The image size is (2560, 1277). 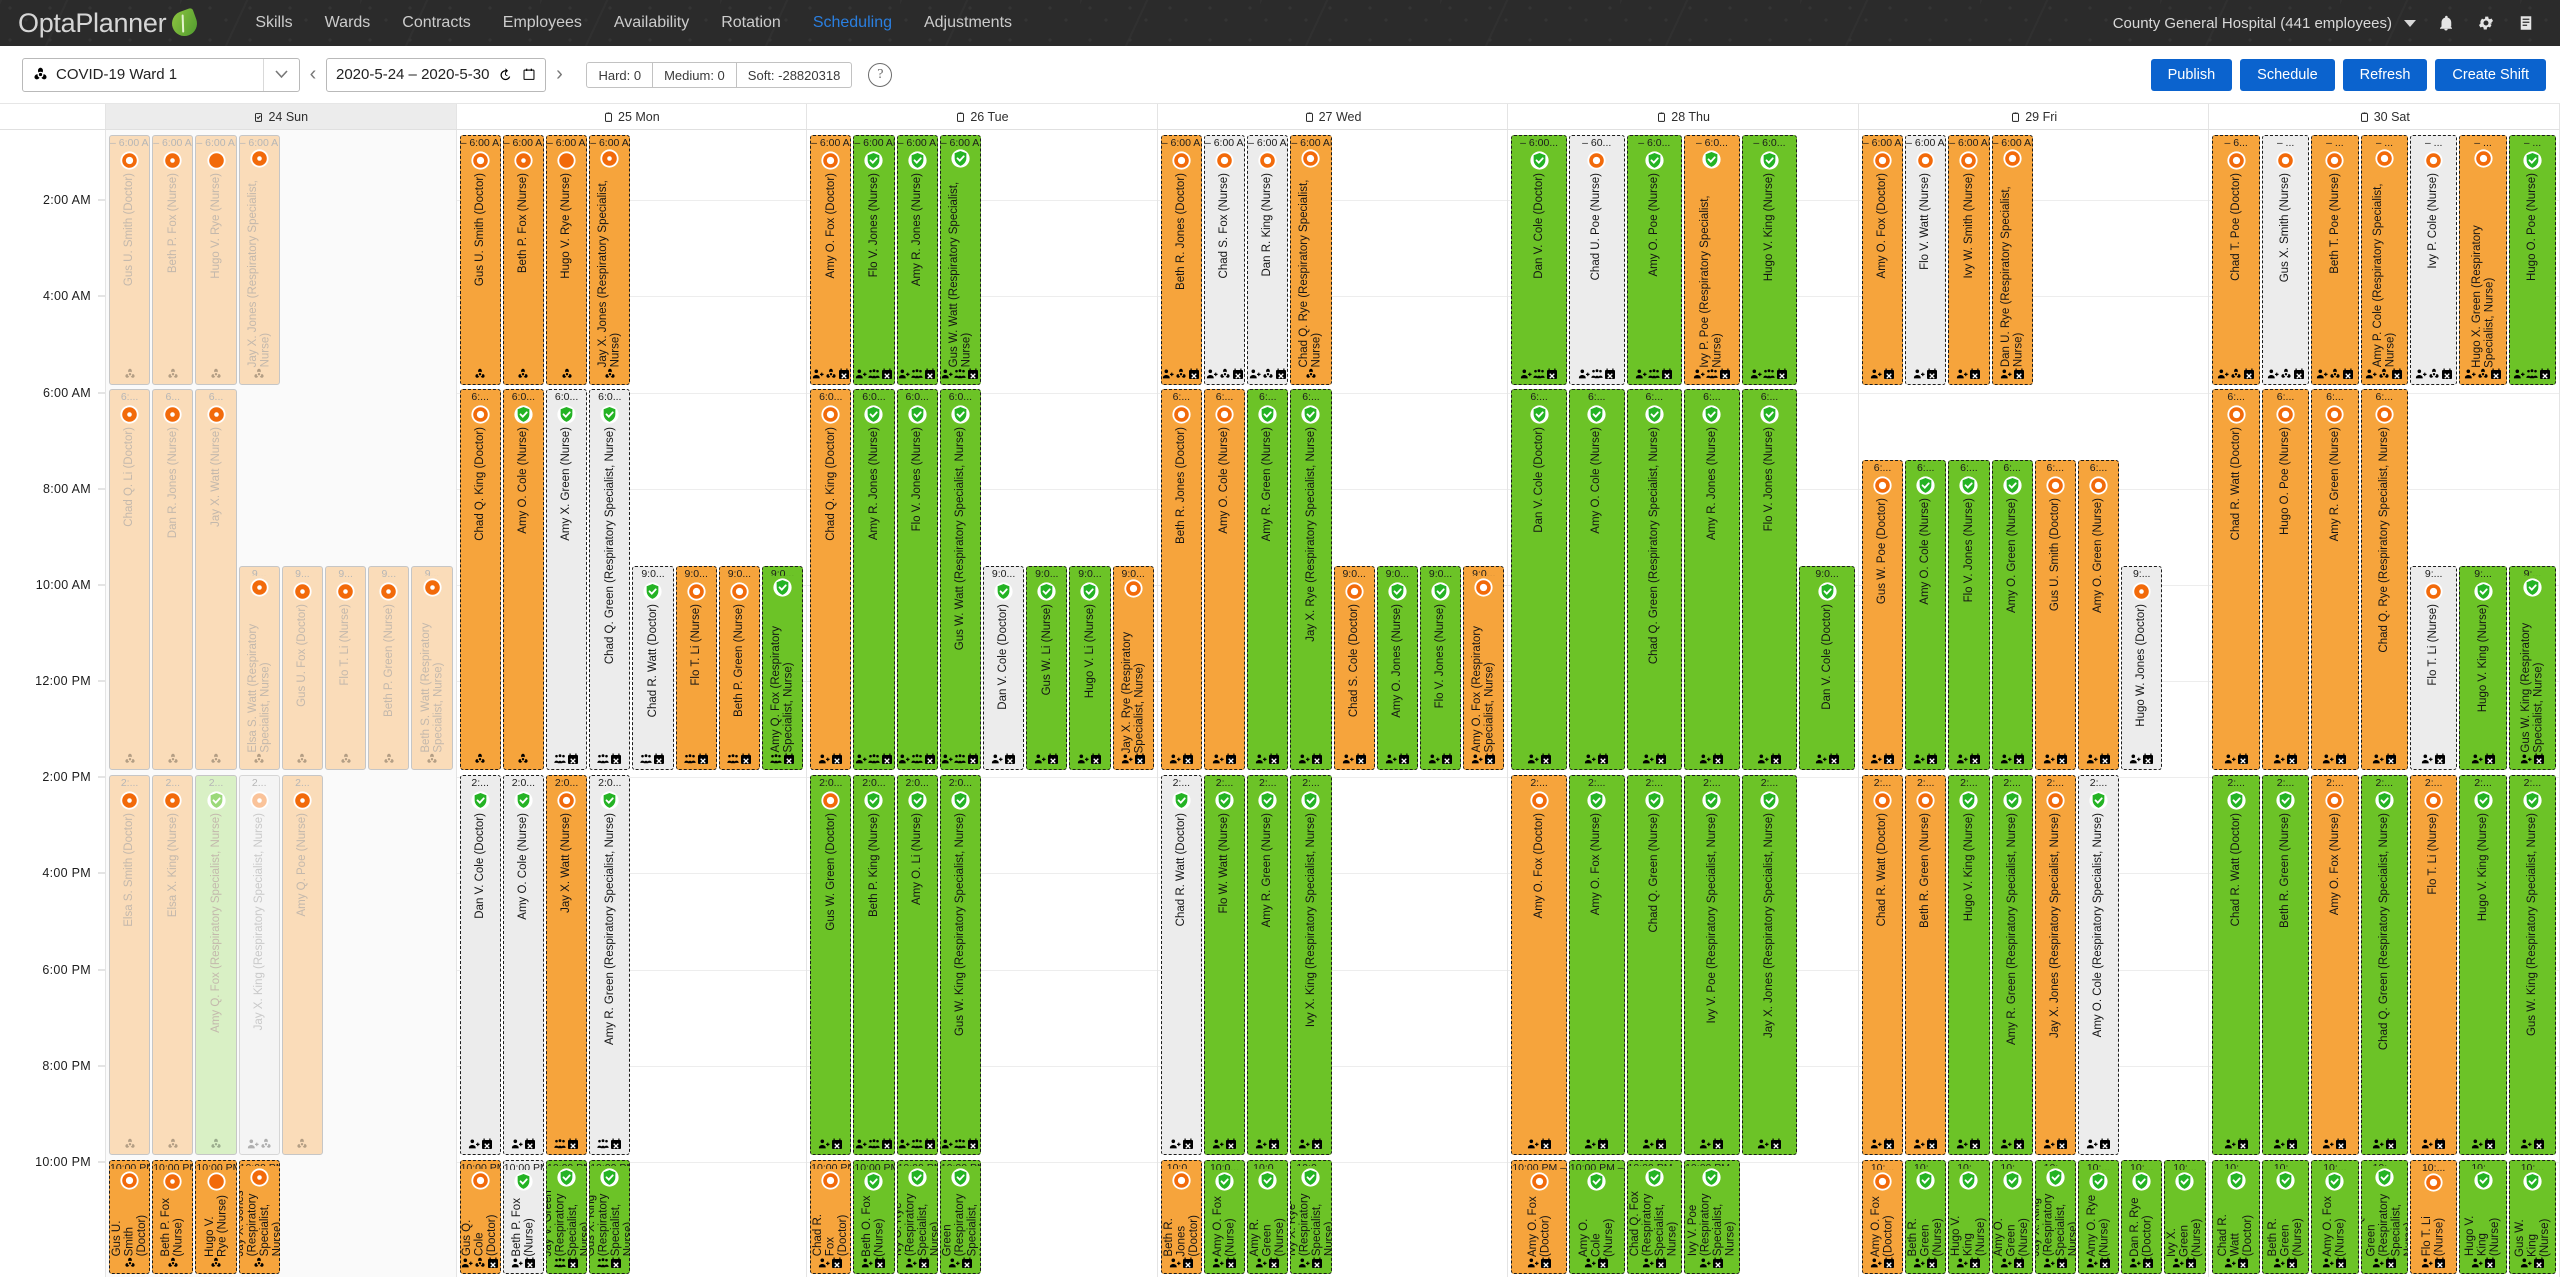 What do you see at coordinates (1268, 1217) in the screenshot?
I see `shift-card: 10:0... Amy R. Green (Nurse)` at bounding box center [1268, 1217].